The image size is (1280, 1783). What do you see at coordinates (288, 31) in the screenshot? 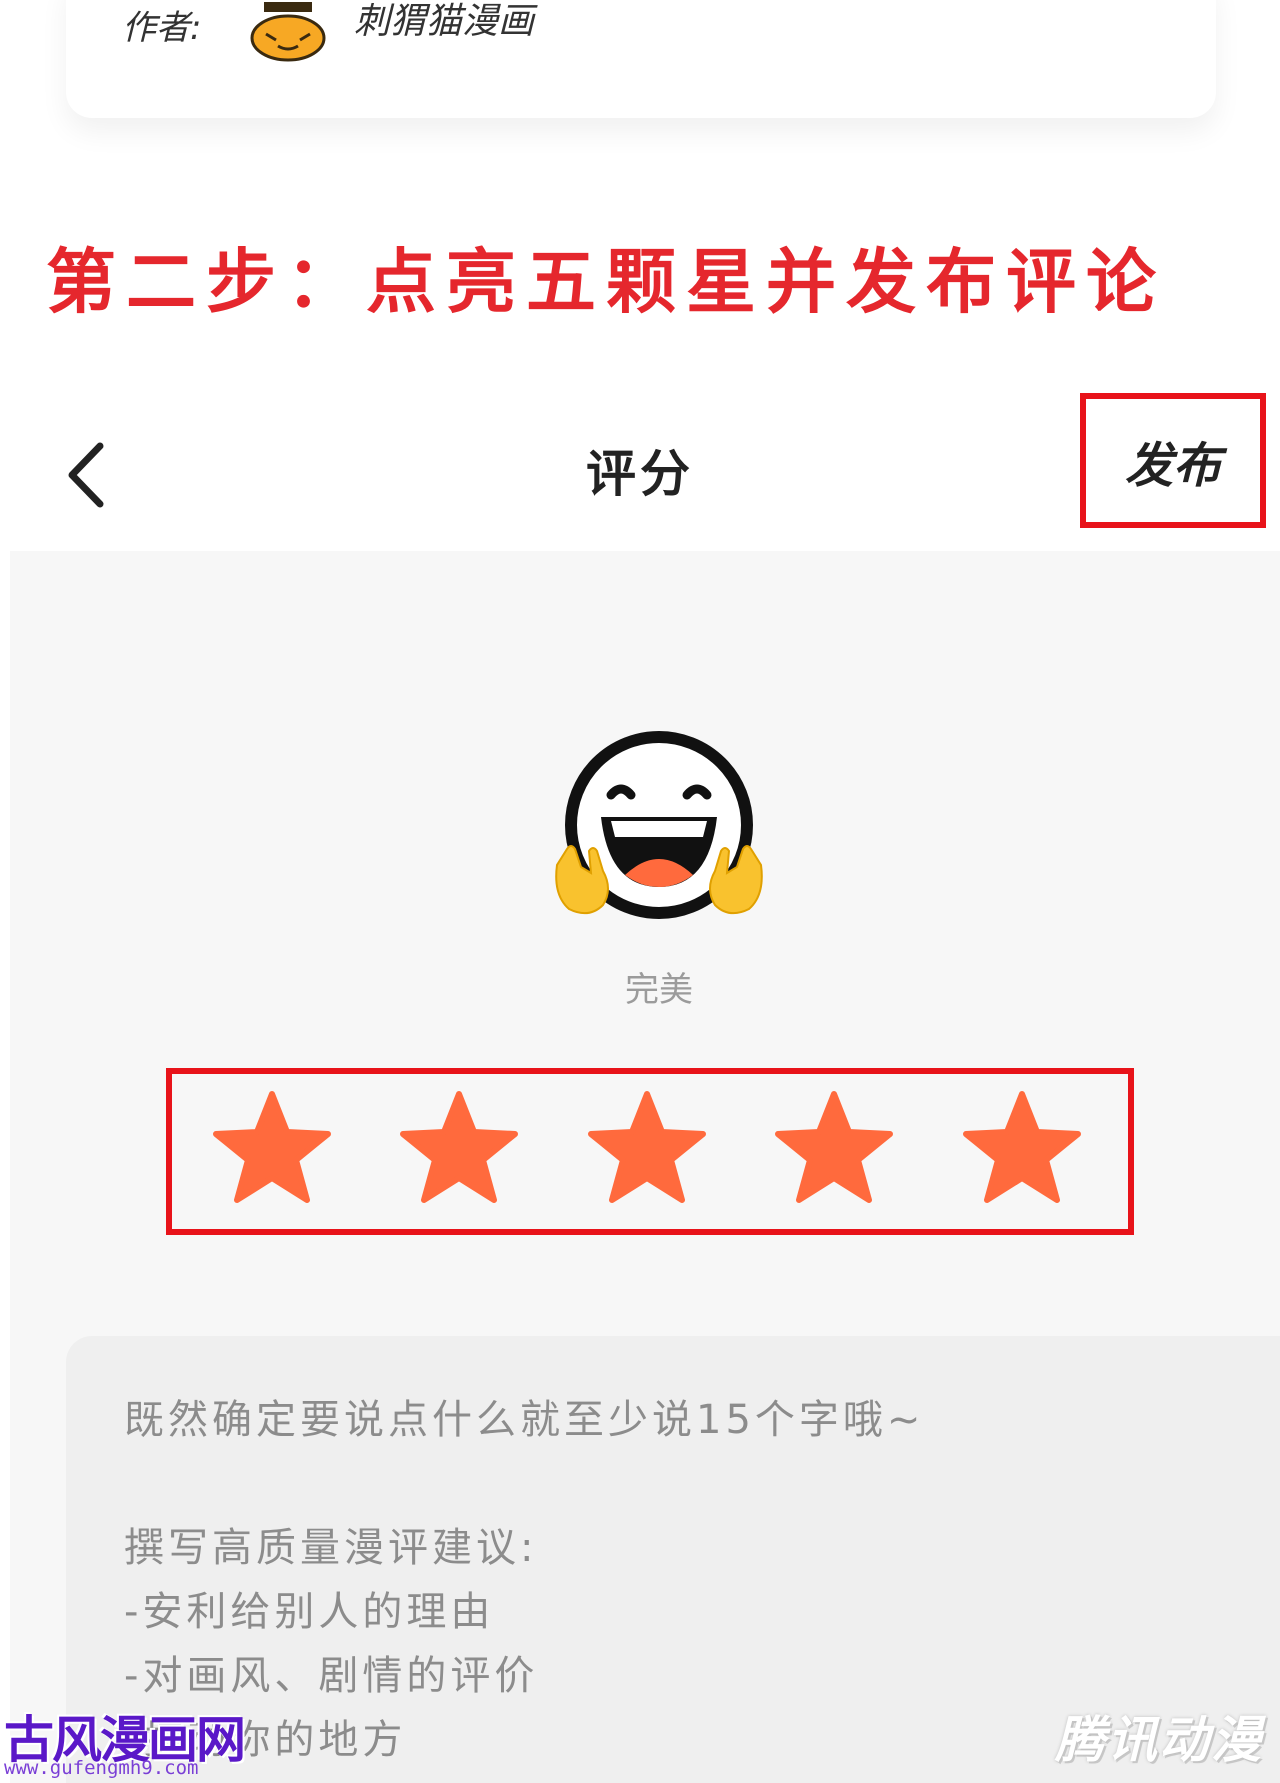
I see `author-avatar` at bounding box center [288, 31].